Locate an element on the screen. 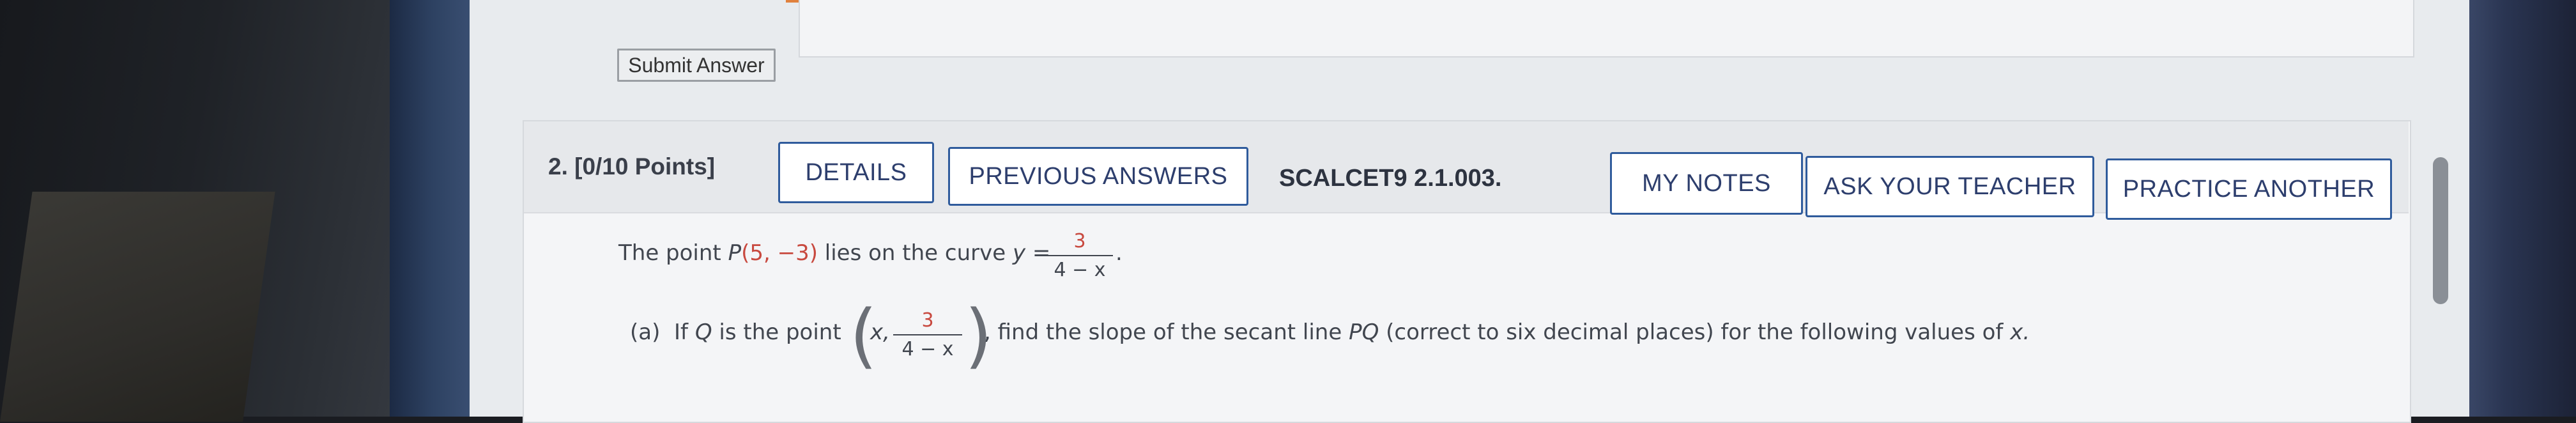  point-name: P is located at coordinates (735, 253).